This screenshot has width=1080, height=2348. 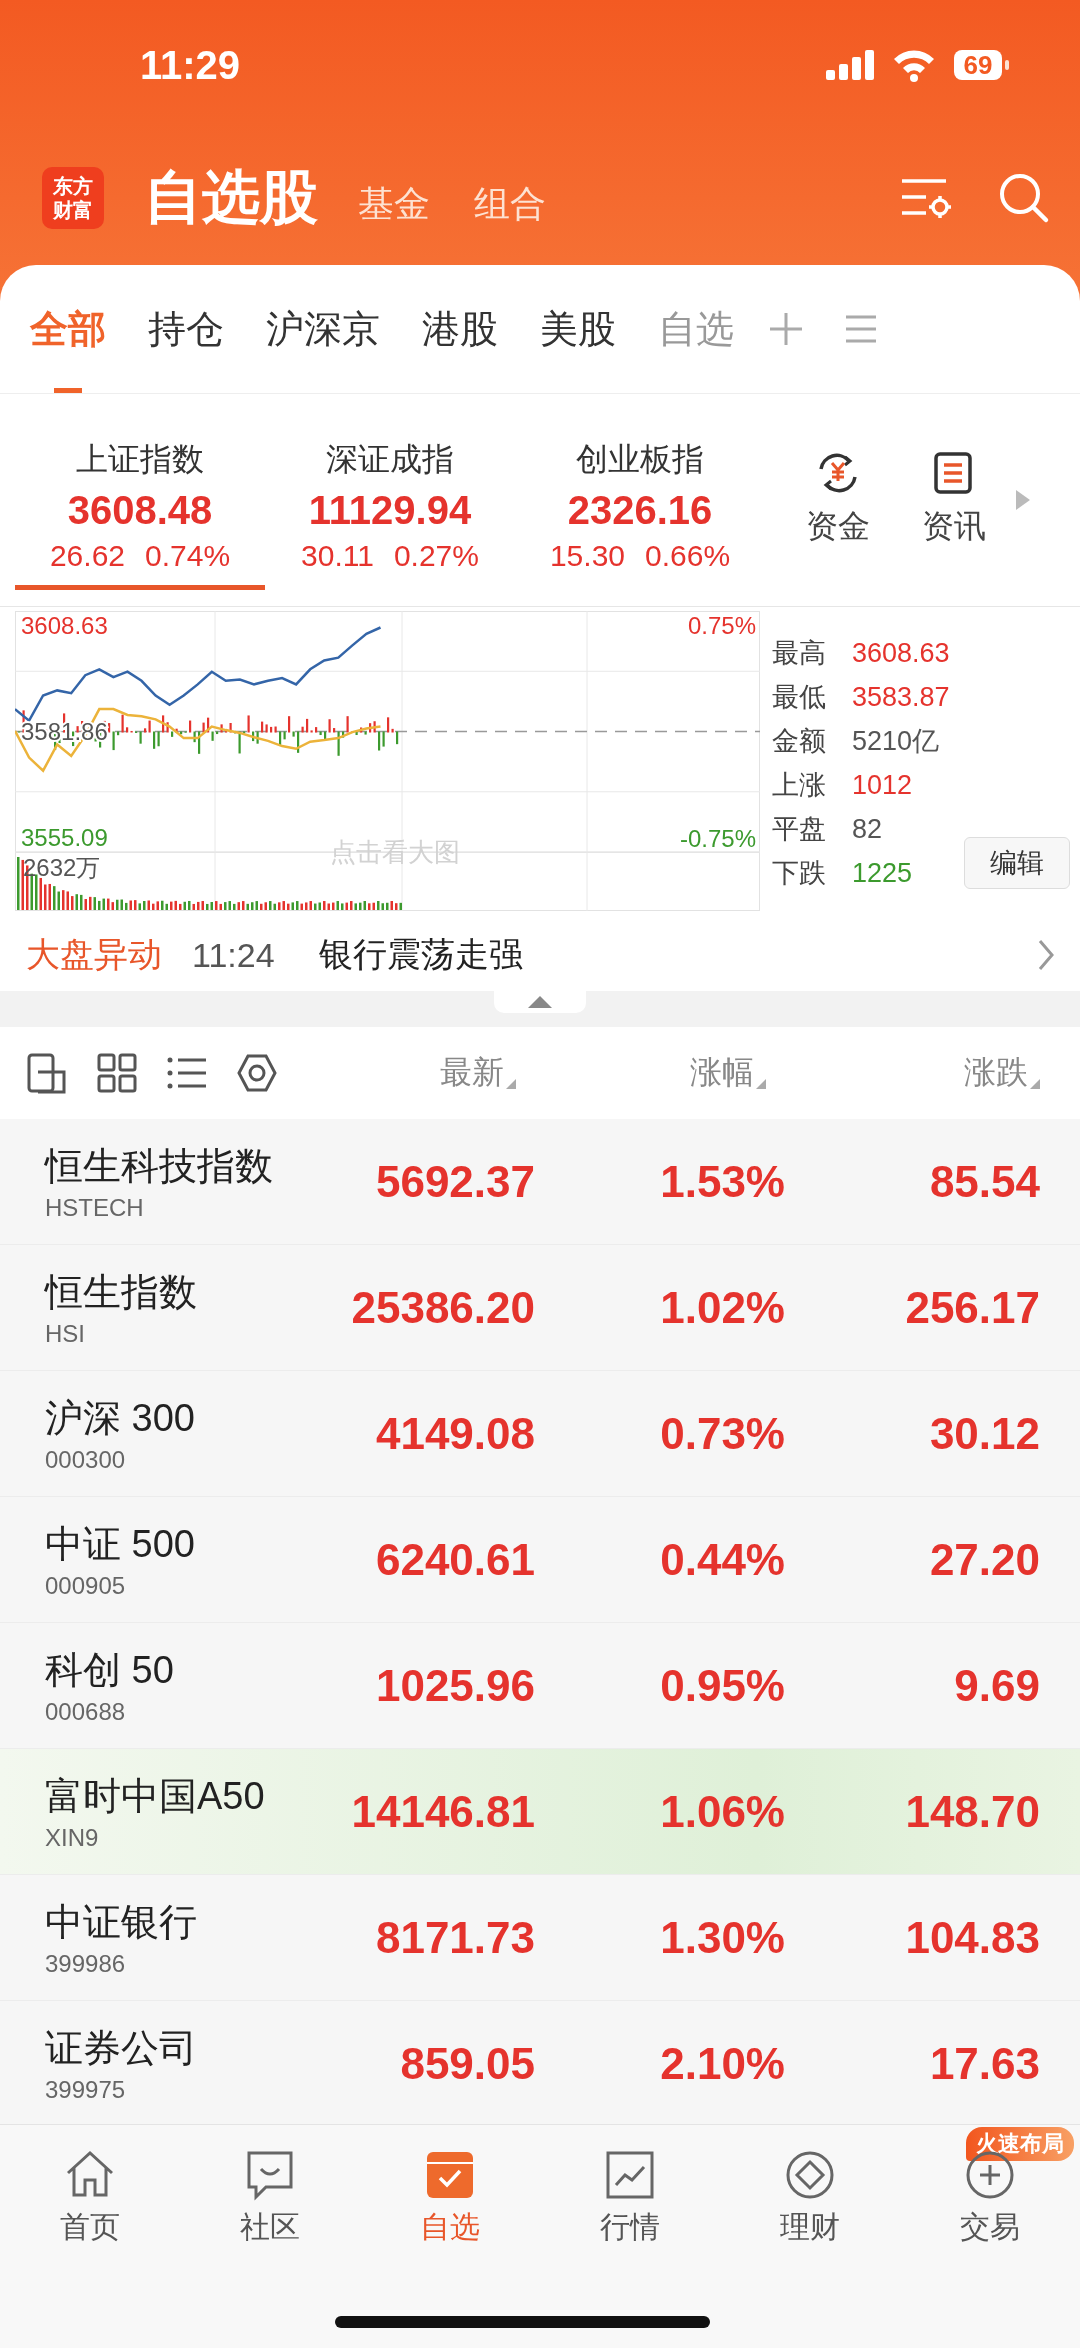 What do you see at coordinates (578, 329) in the screenshot?
I see `category-tab: 美股` at bounding box center [578, 329].